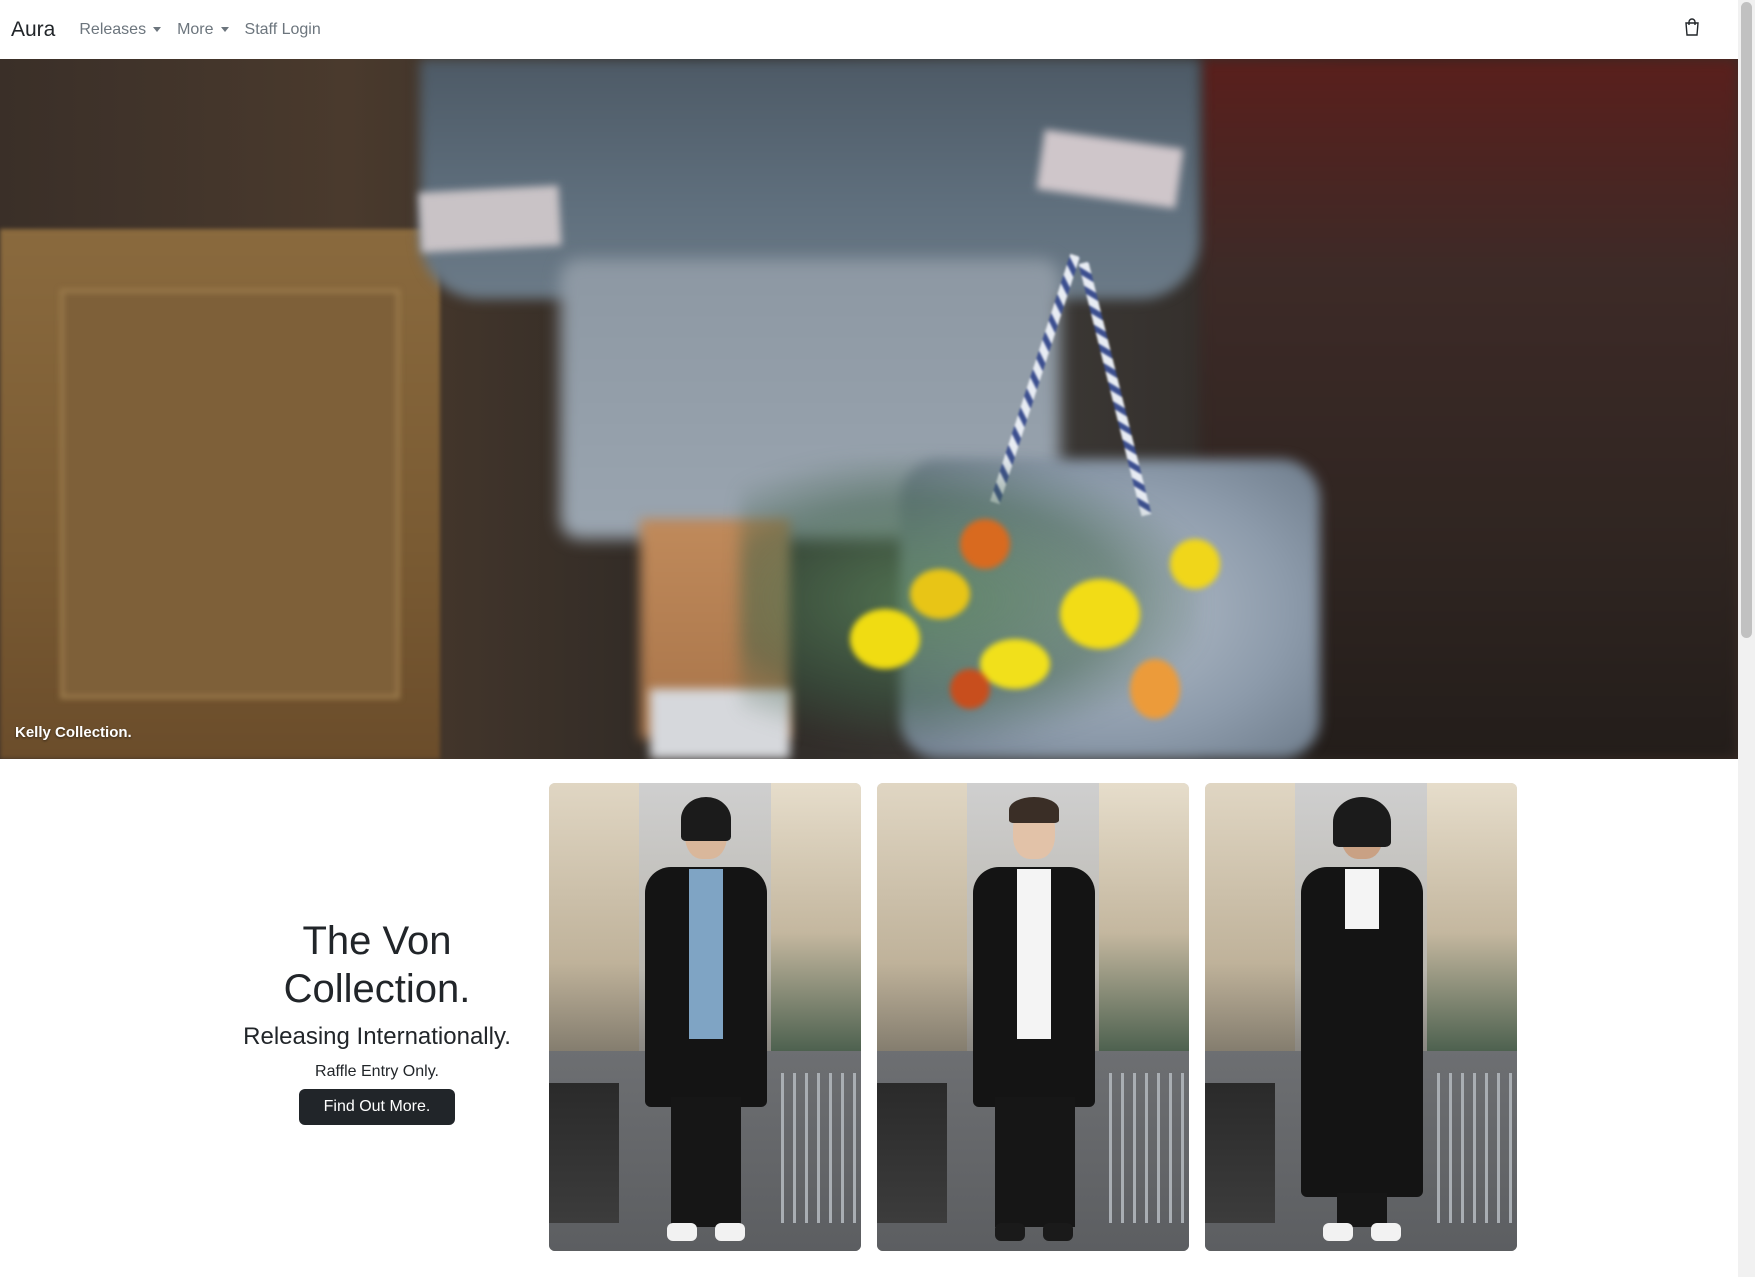 The width and height of the screenshot is (1755, 1277). I want to click on shopping-bag-icon, so click(1692, 27).